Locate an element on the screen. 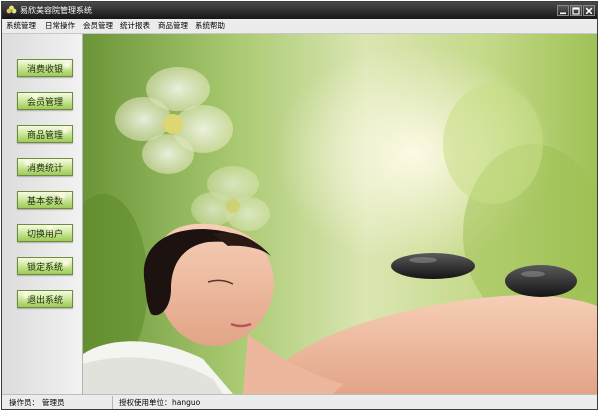 The height and width of the screenshot is (412, 600). switch-user-button: 切换用户 is located at coordinates (45, 233).